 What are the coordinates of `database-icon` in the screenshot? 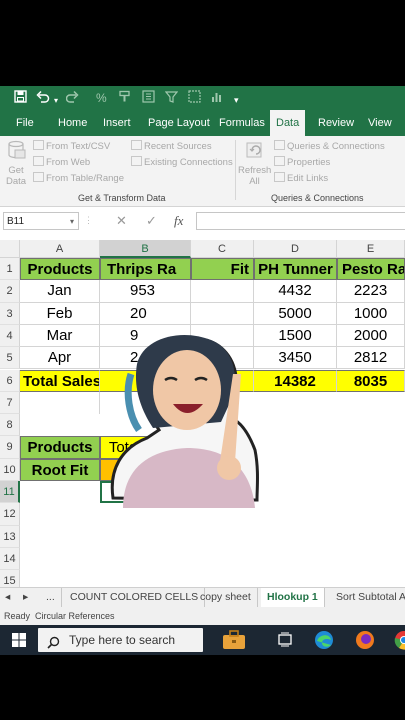 It's located at (17, 149).